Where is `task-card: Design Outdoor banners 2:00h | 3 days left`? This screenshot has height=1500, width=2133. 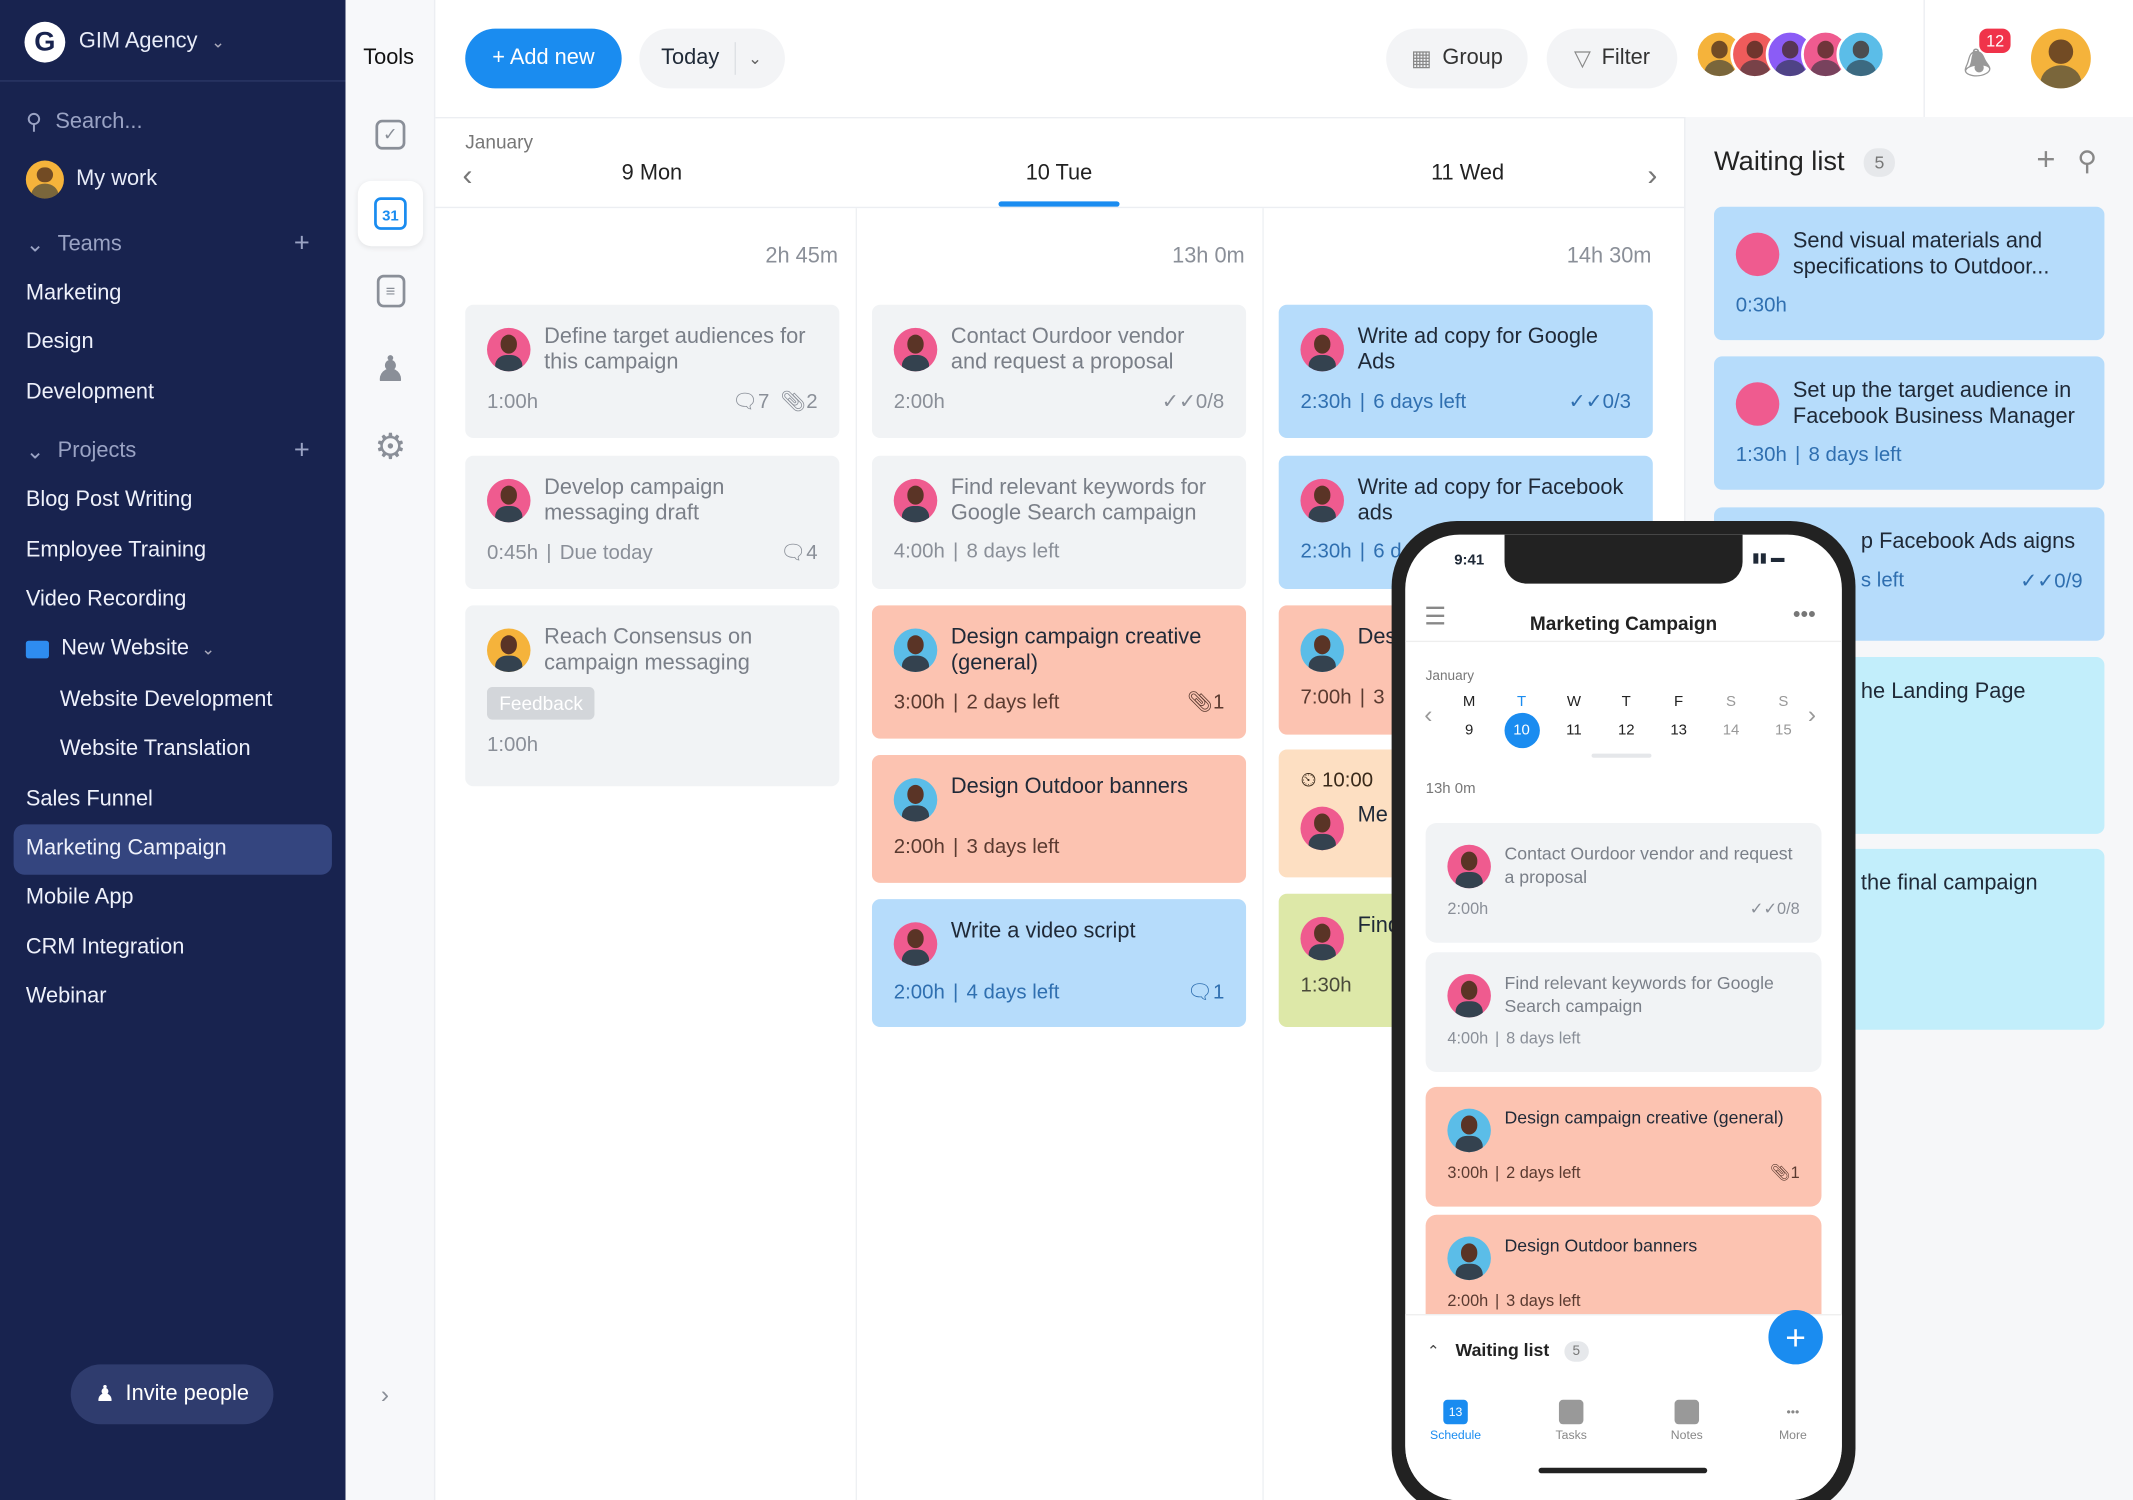 task-card: Design Outdoor banners 2:00h | 3 days left is located at coordinates (1059, 818).